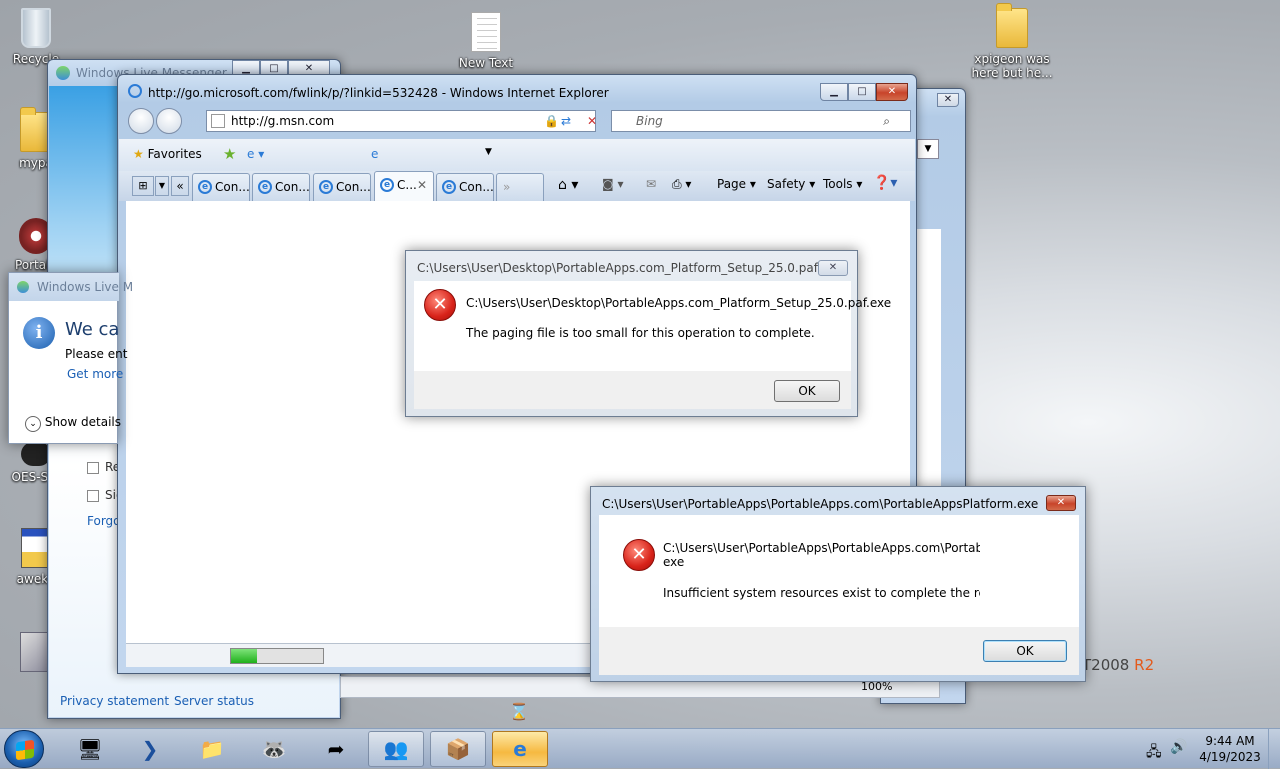 This screenshot has width=1280, height=769. I want to click on network-icon: 🖧, so click(1154, 753).